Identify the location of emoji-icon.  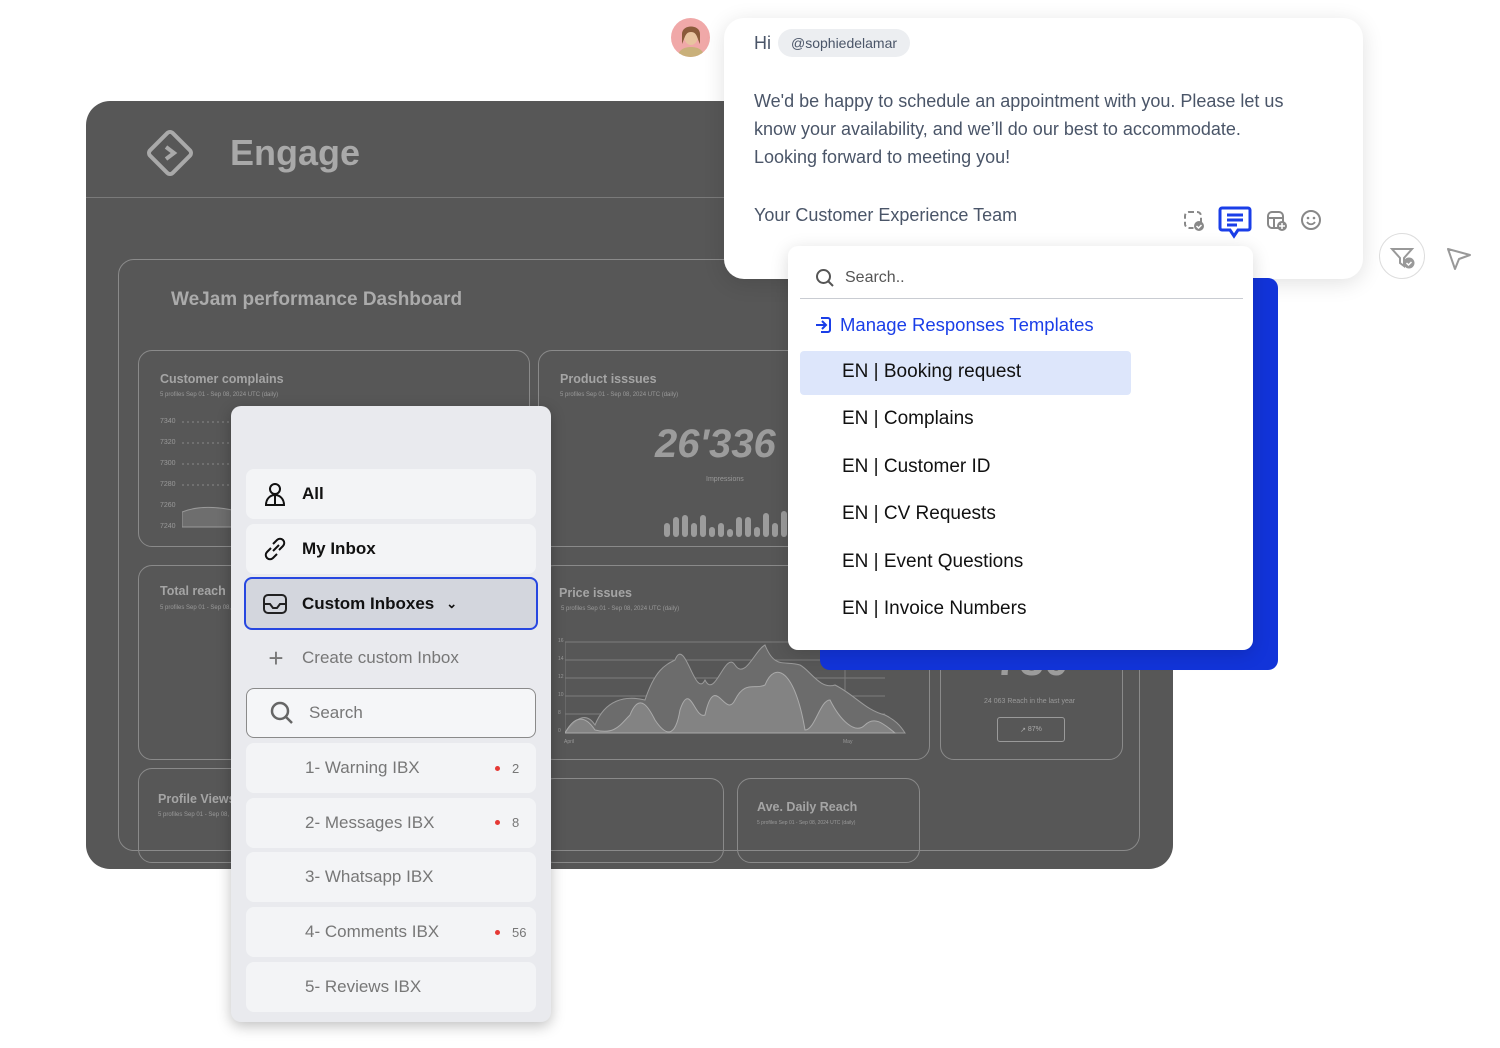
(1311, 220).